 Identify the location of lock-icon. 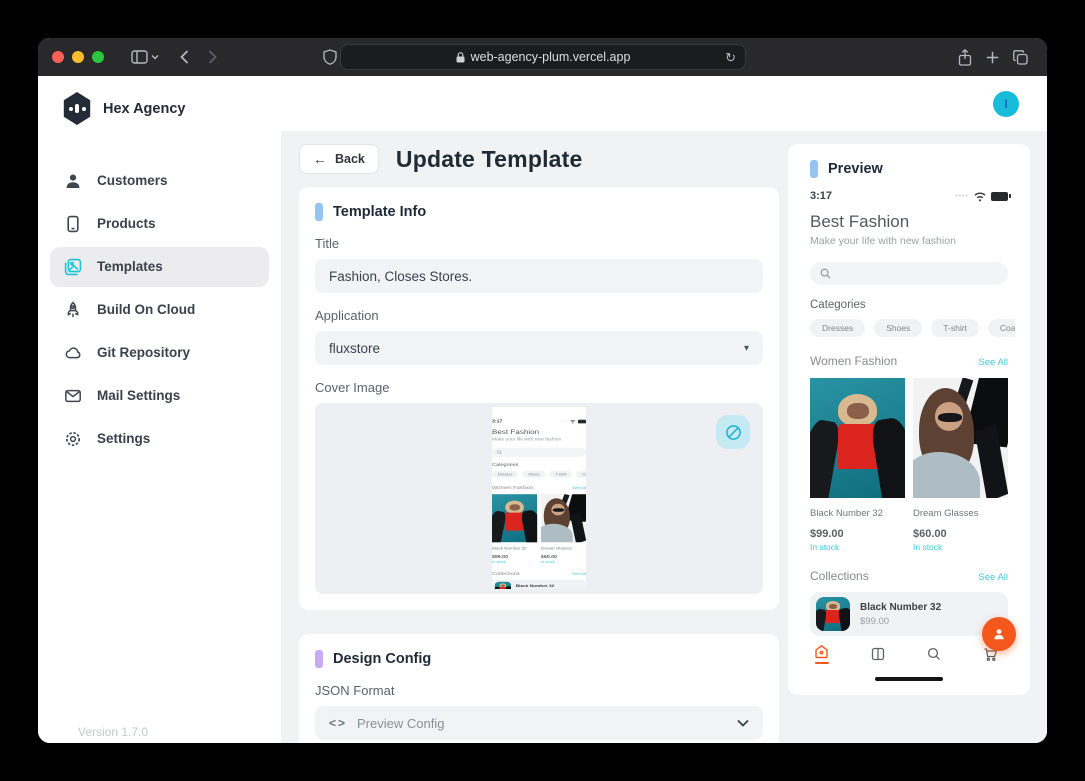
(460, 56).